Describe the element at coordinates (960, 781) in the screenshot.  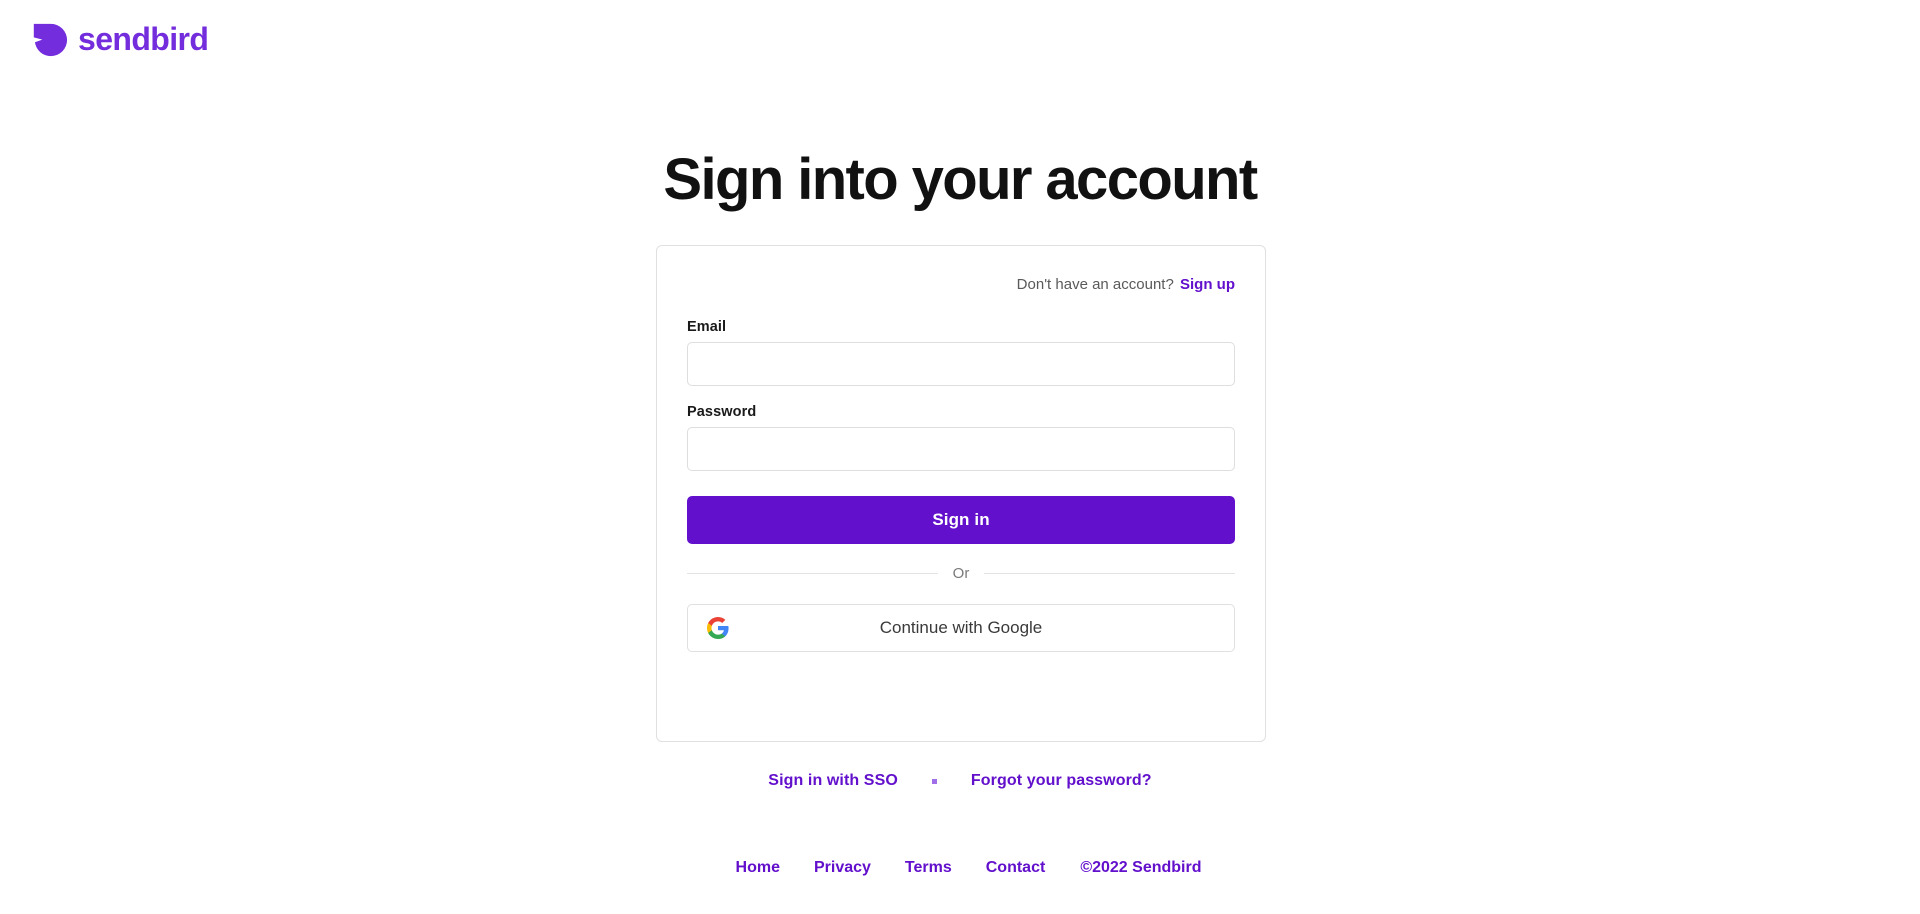
I see `alternate-signin-links: Sign in with SSO Forgot your password?` at that location.